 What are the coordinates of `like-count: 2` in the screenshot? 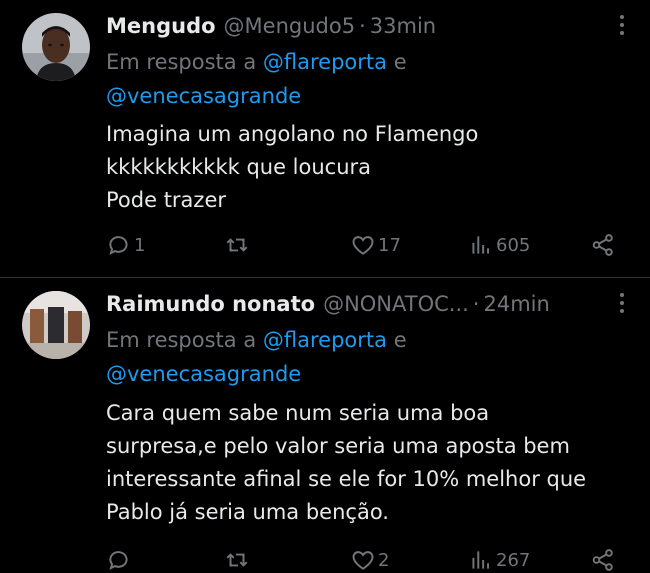 It's located at (384, 560).